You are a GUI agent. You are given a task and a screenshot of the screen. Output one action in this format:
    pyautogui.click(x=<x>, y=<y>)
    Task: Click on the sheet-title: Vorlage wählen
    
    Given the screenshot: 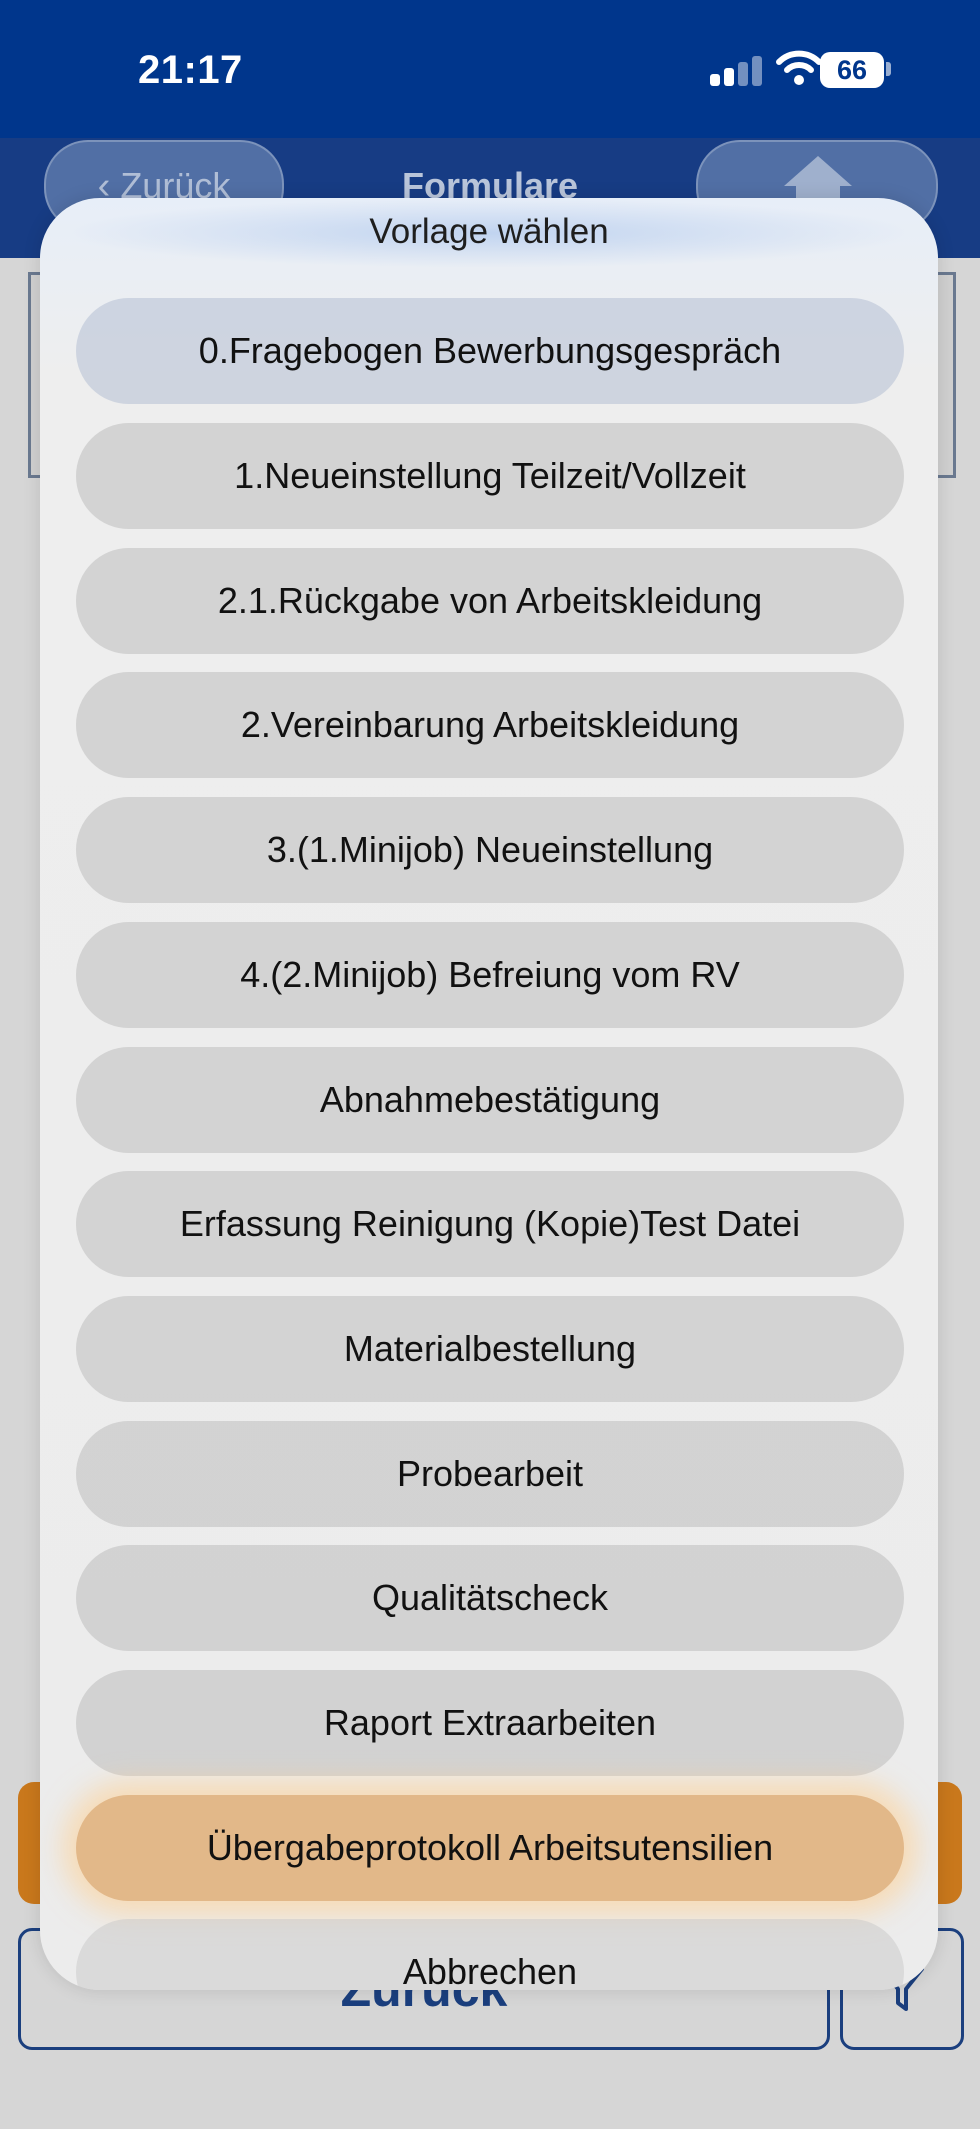 What is the action you would take?
    pyautogui.click(x=489, y=231)
    